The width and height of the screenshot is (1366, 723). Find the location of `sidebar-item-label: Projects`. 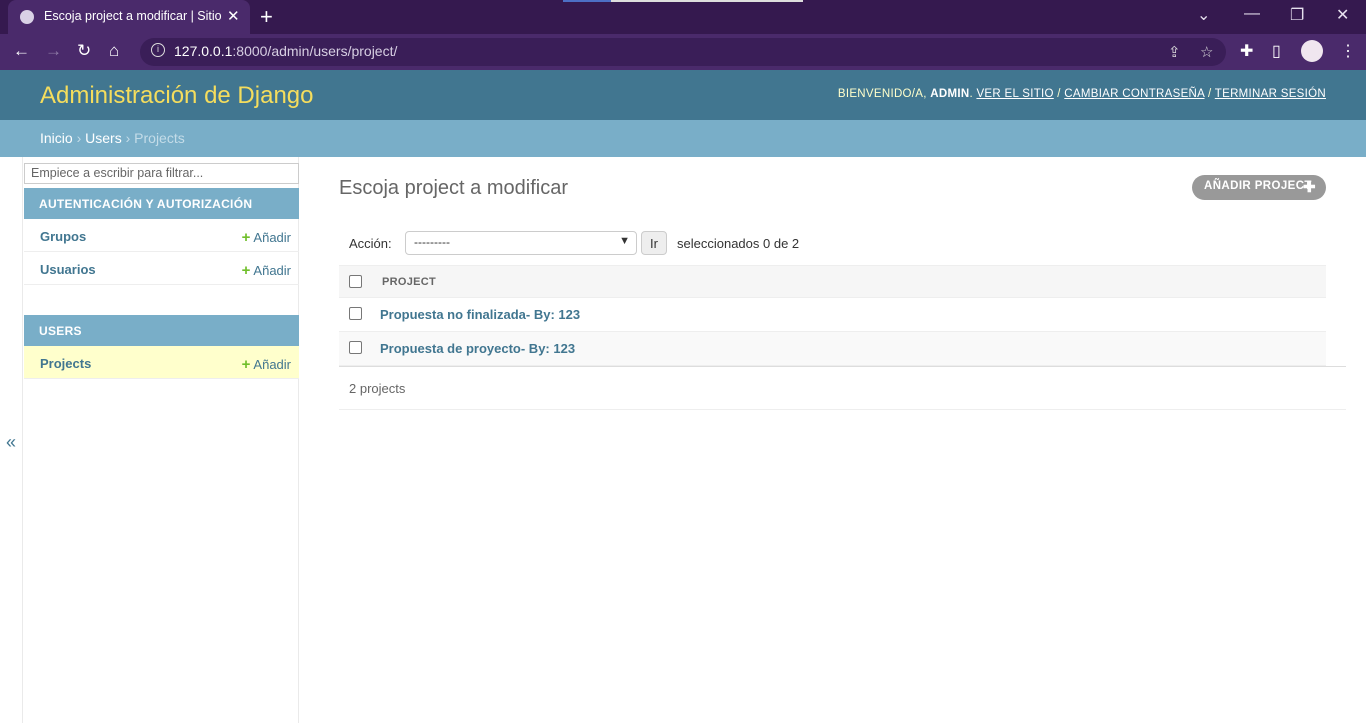

sidebar-item-label: Projects is located at coordinates (65, 363).